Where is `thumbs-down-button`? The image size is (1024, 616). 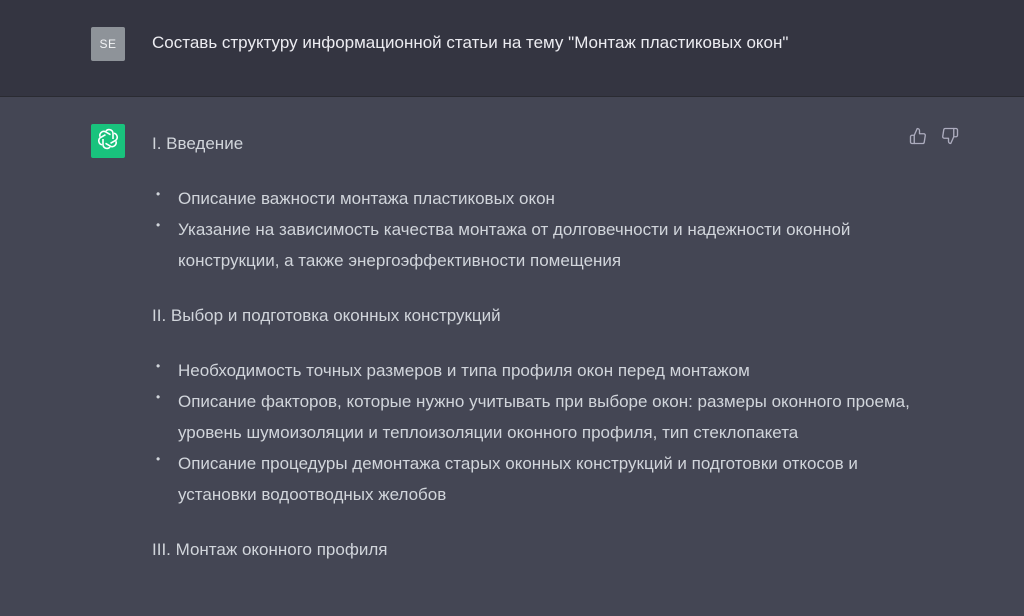
thumbs-down-button is located at coordinates (950, 138).